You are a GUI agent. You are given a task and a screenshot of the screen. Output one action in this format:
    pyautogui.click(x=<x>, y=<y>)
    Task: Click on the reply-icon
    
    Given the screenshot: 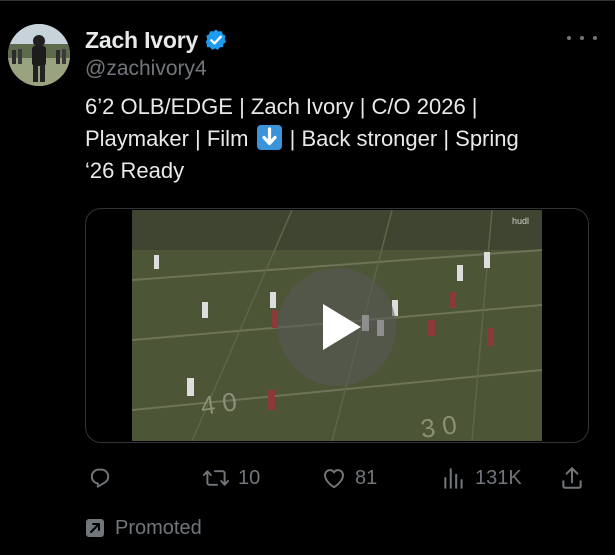 What is the action you would take?
    pyautogui.click(x=100, y=478)
    